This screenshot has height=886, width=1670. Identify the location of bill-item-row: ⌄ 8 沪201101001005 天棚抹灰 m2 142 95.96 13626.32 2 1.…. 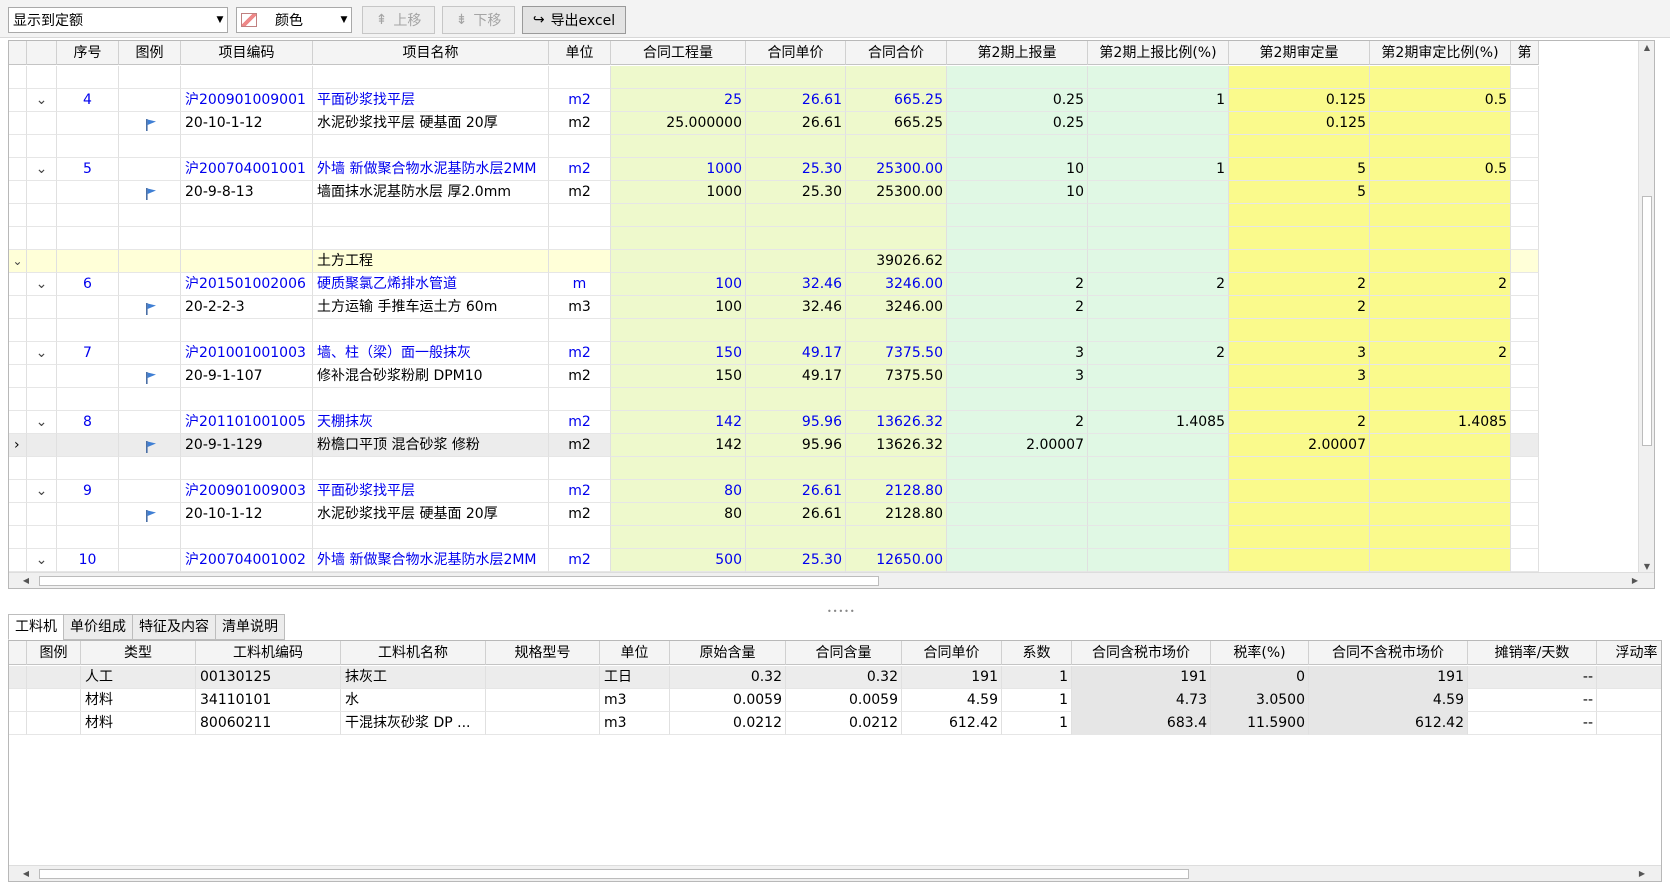
(824, 422).